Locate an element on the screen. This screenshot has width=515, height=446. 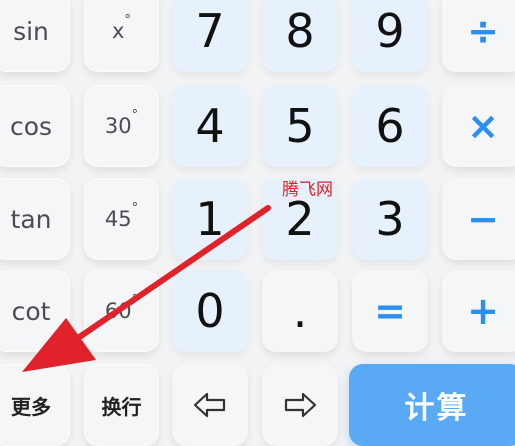
plus-key: + is located at coordinates (478, 311).